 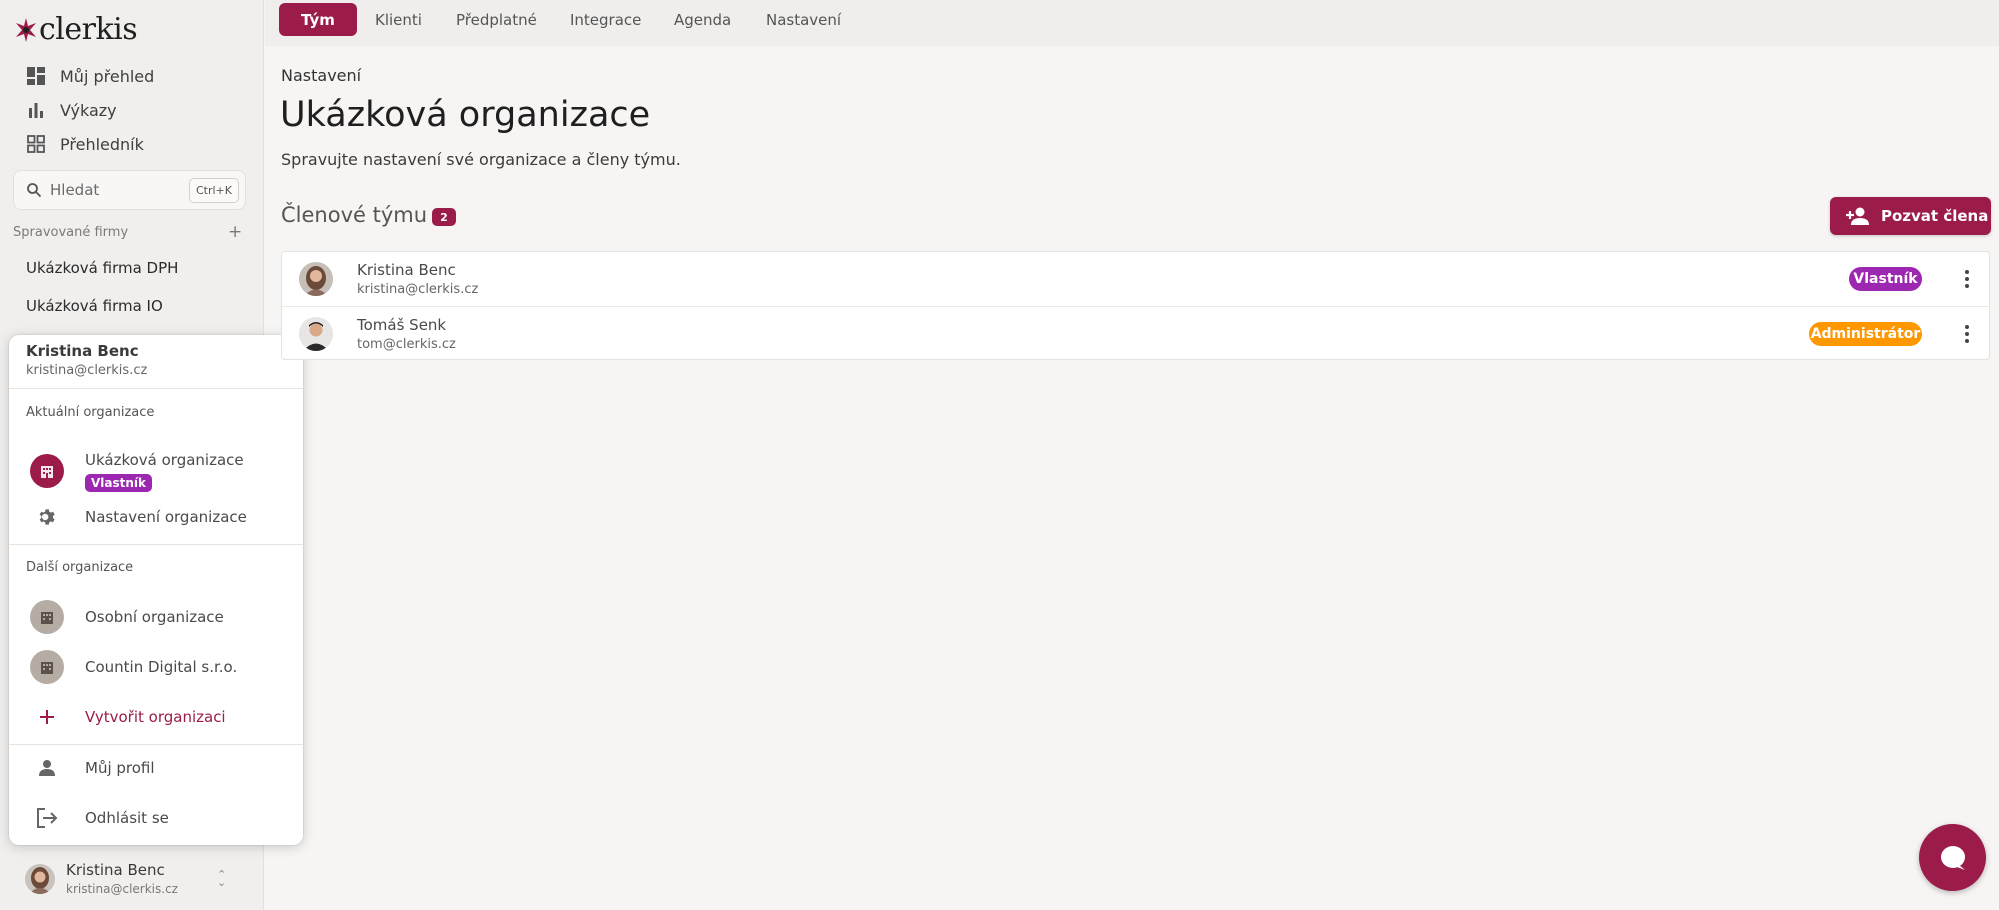 I want to click on logo-star-icon, so click(x=26, y=30).